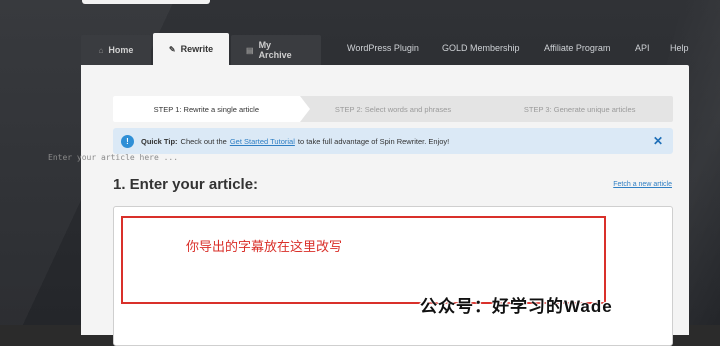  What do you see at coordinates (127, 141) in the screenshot?
I see `lightbulb-icon: !` at bounding box center [127, 141].